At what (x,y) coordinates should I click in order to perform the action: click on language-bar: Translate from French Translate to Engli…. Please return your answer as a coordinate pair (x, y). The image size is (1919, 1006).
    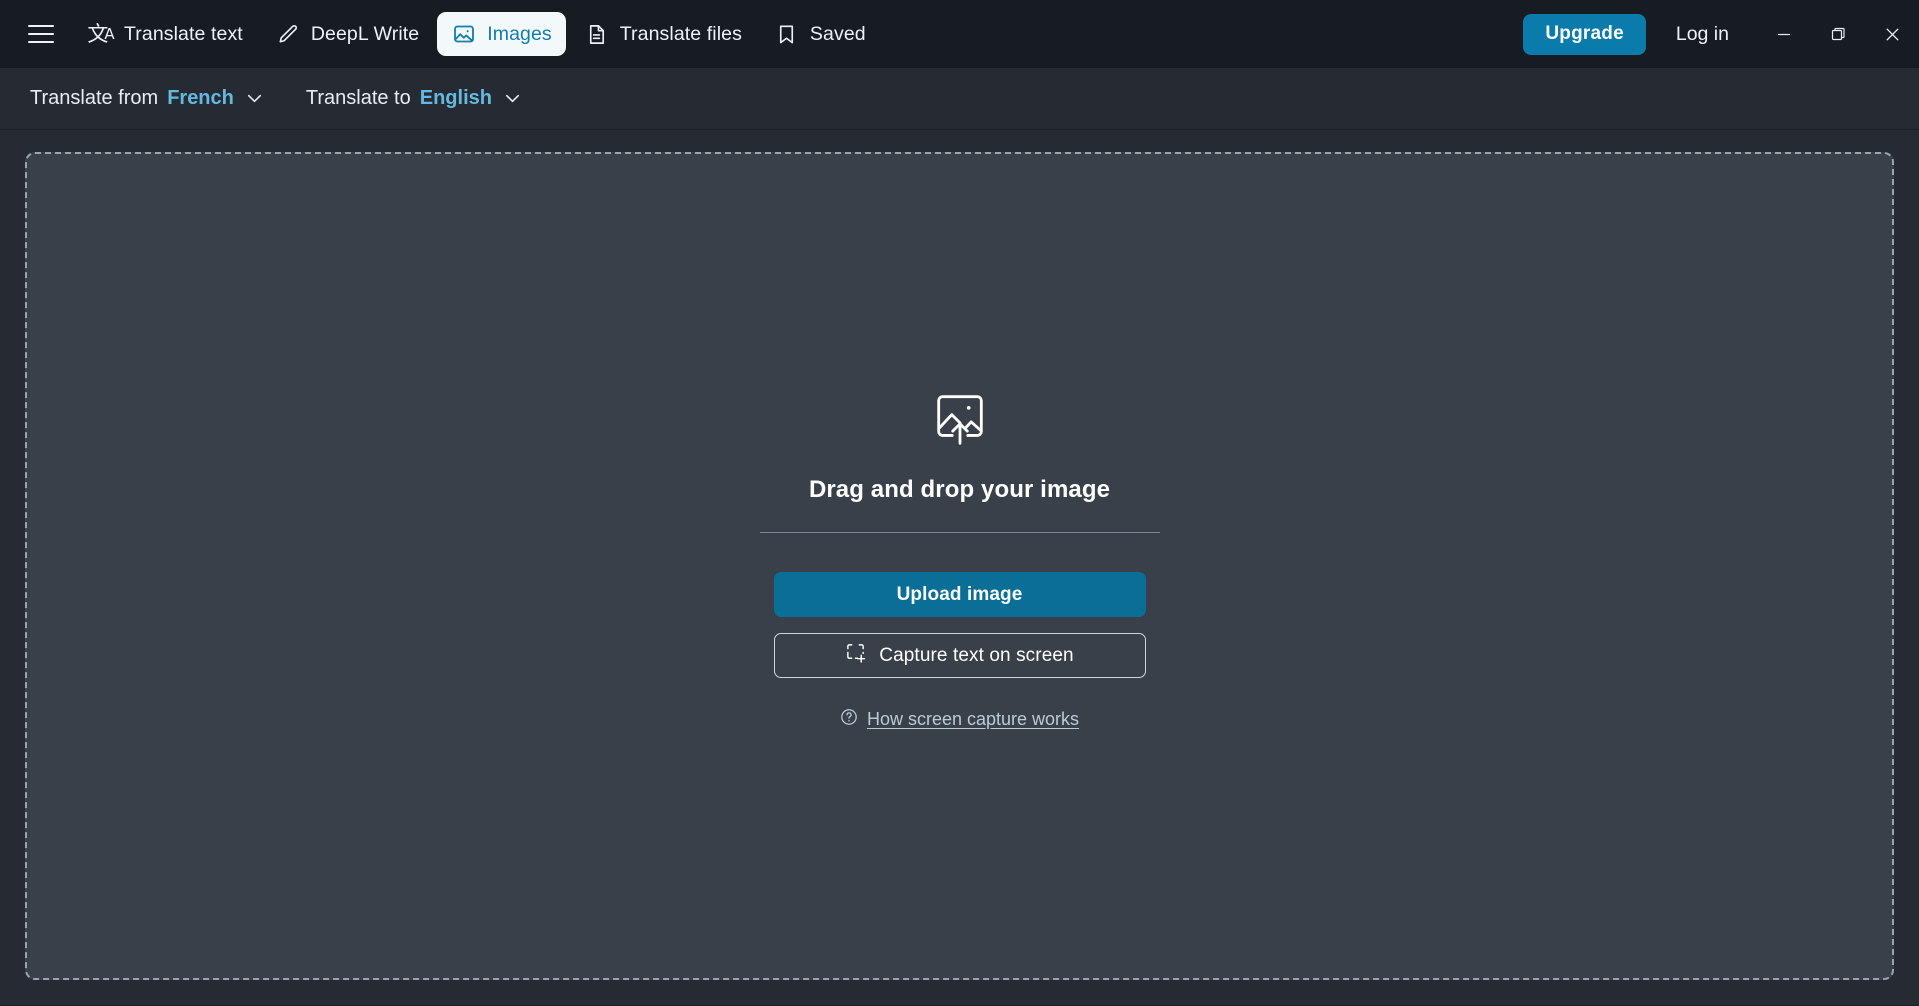
    Looking at the image, I should click on (959, 99).